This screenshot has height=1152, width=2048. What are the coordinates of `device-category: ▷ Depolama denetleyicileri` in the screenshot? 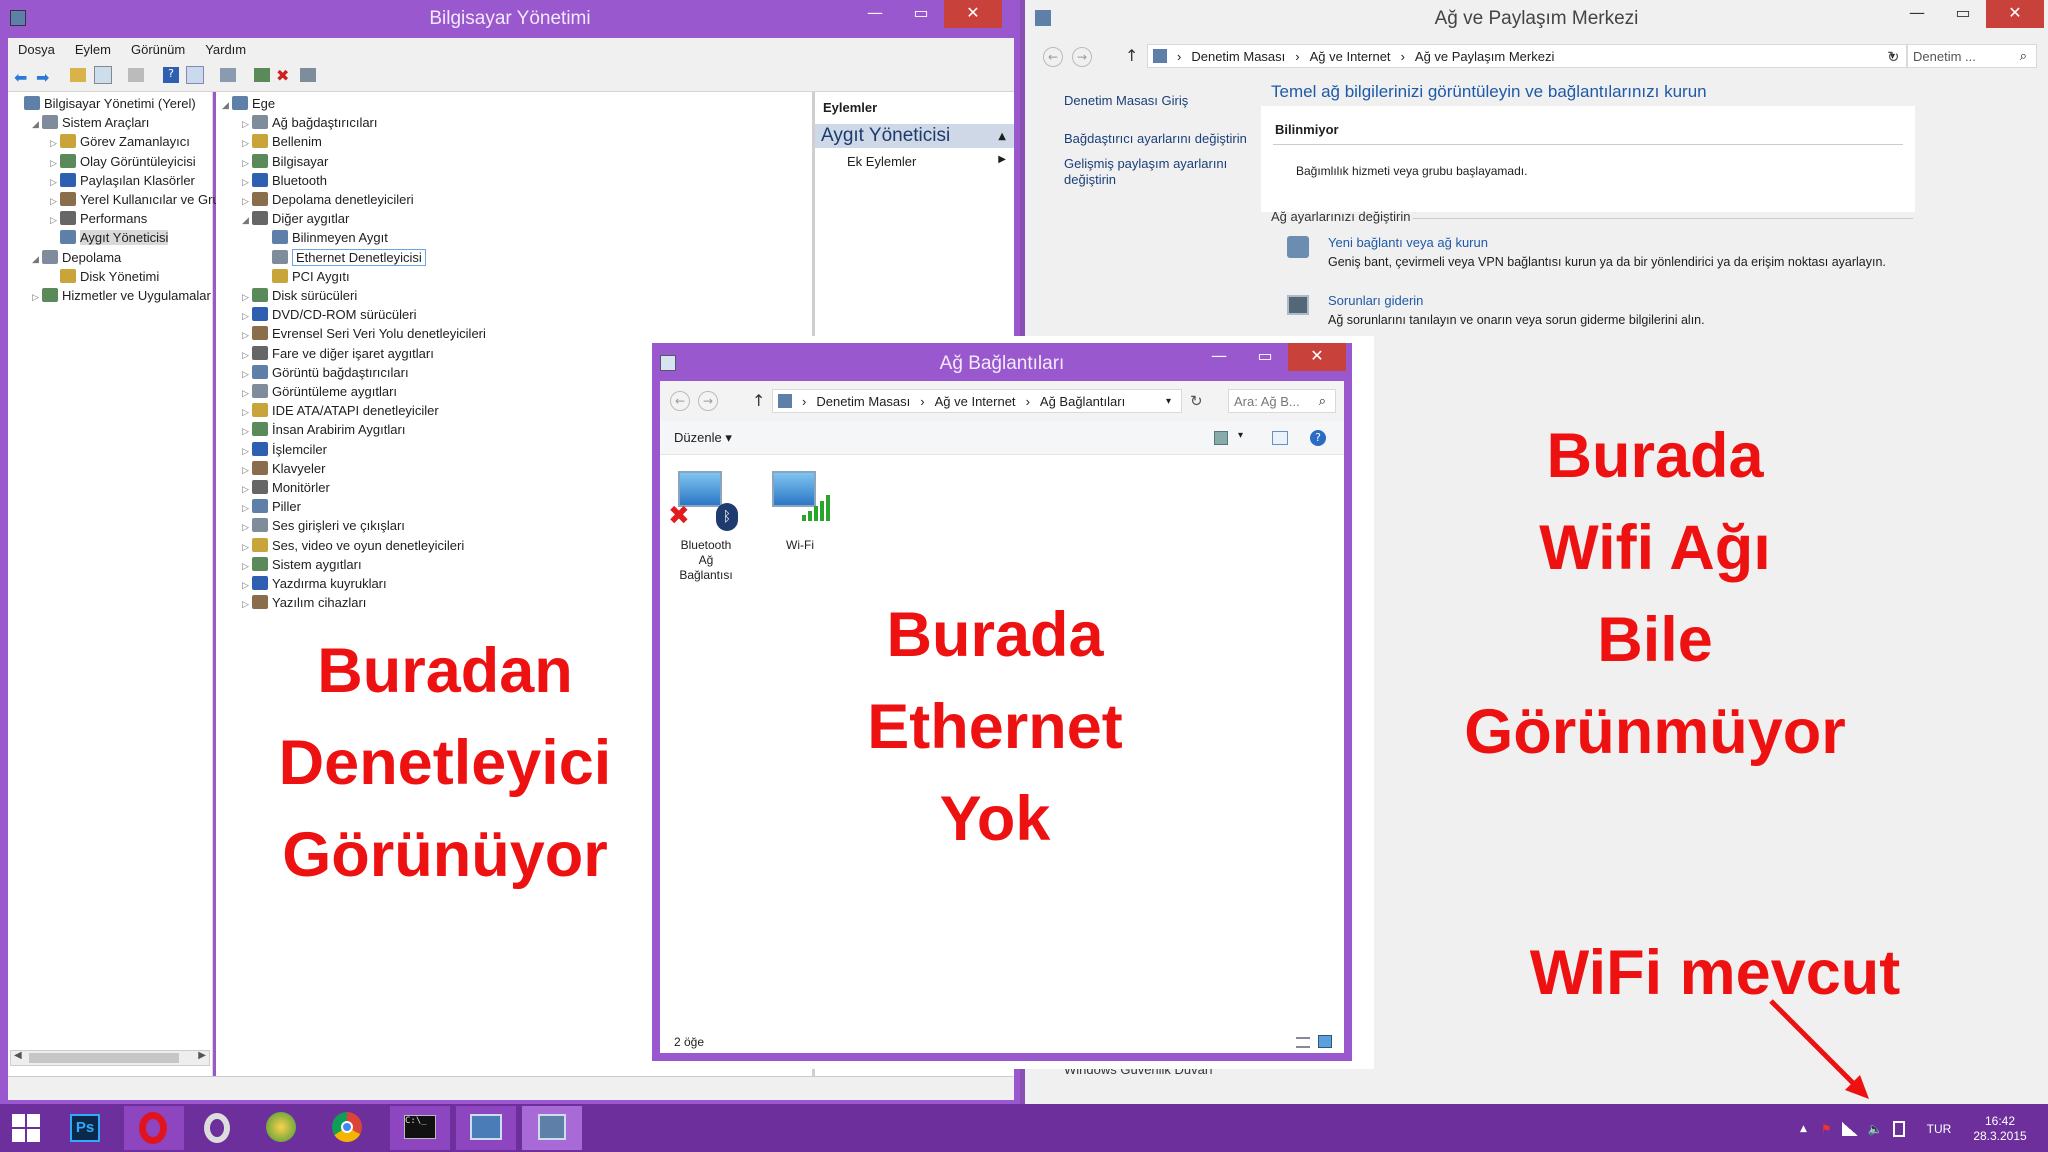 It's located at (328, 200).